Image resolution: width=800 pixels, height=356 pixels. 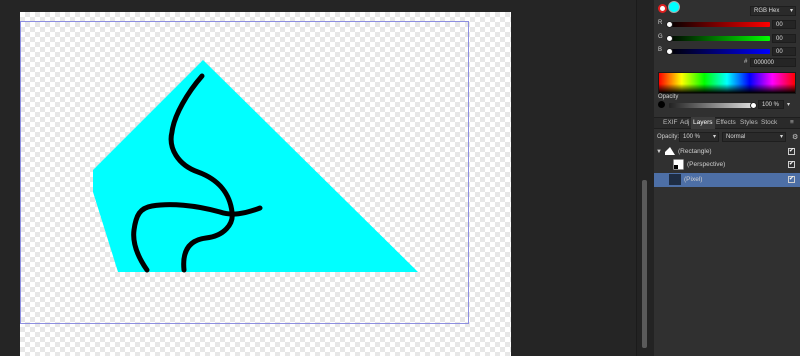 What do you see at coordinates (773, 62) in the screenshot?
I see `hex-value-field: 000000` at bounding box center [773, 62].